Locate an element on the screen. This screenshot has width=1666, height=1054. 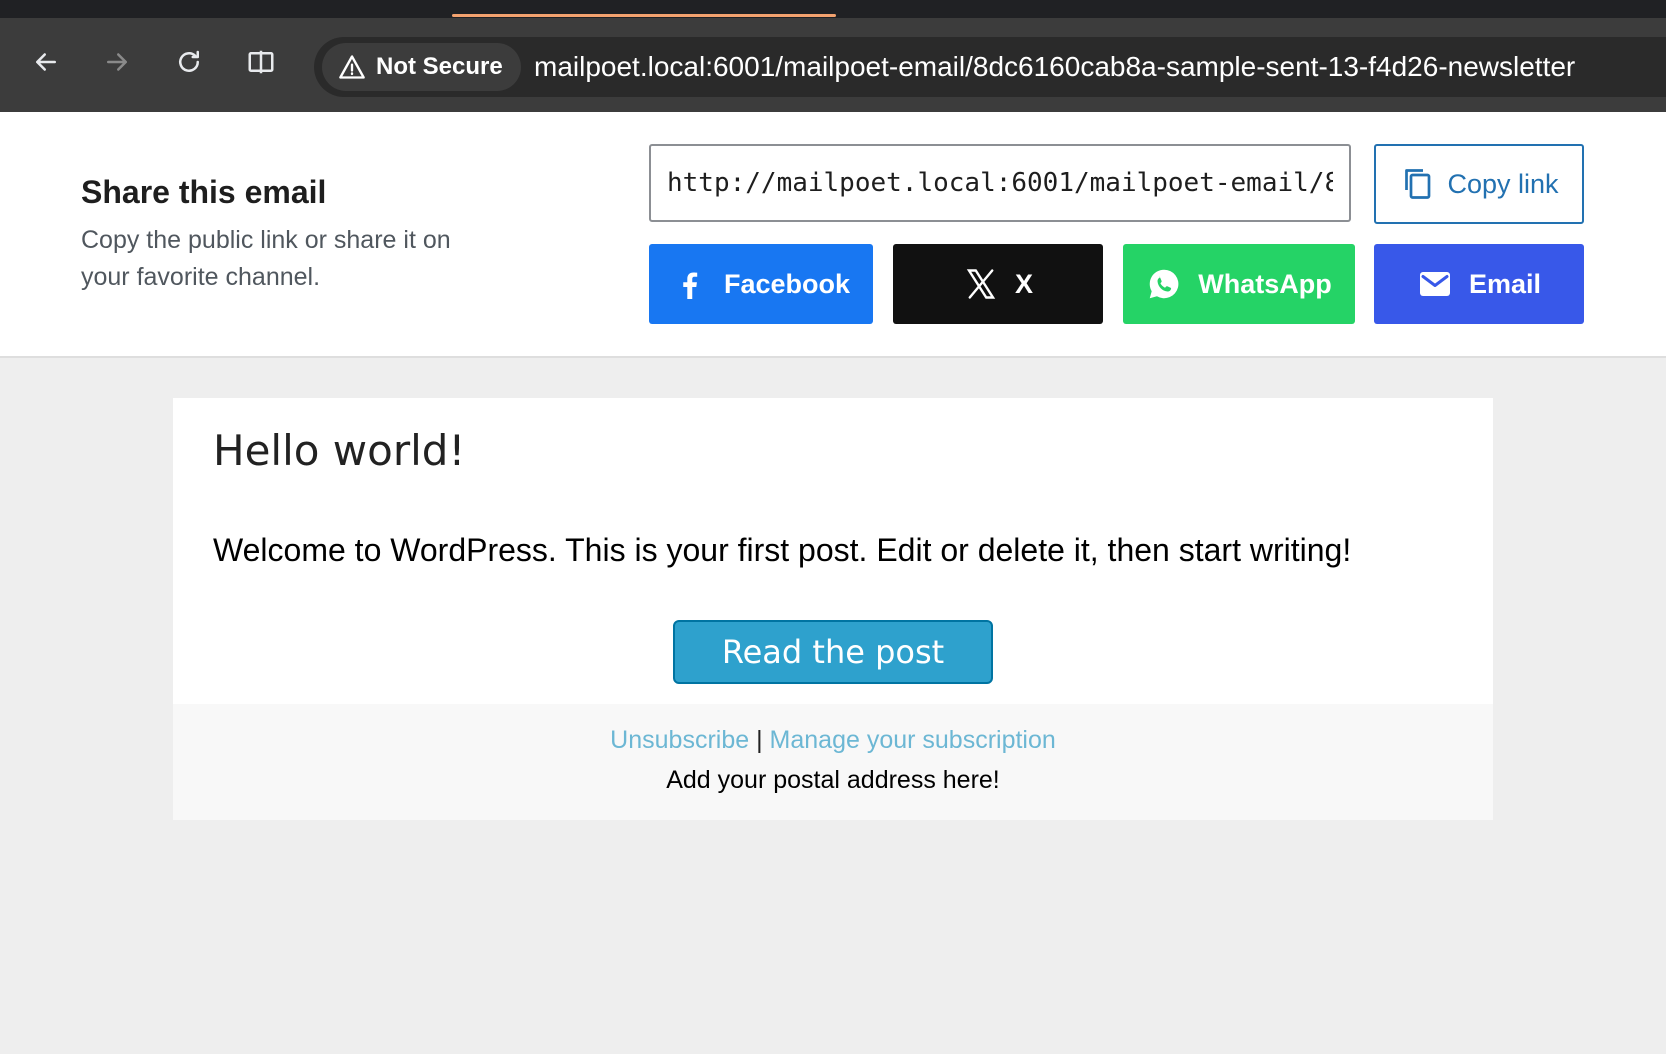
security-label: Not Secure is located at coordinates (439, 66).